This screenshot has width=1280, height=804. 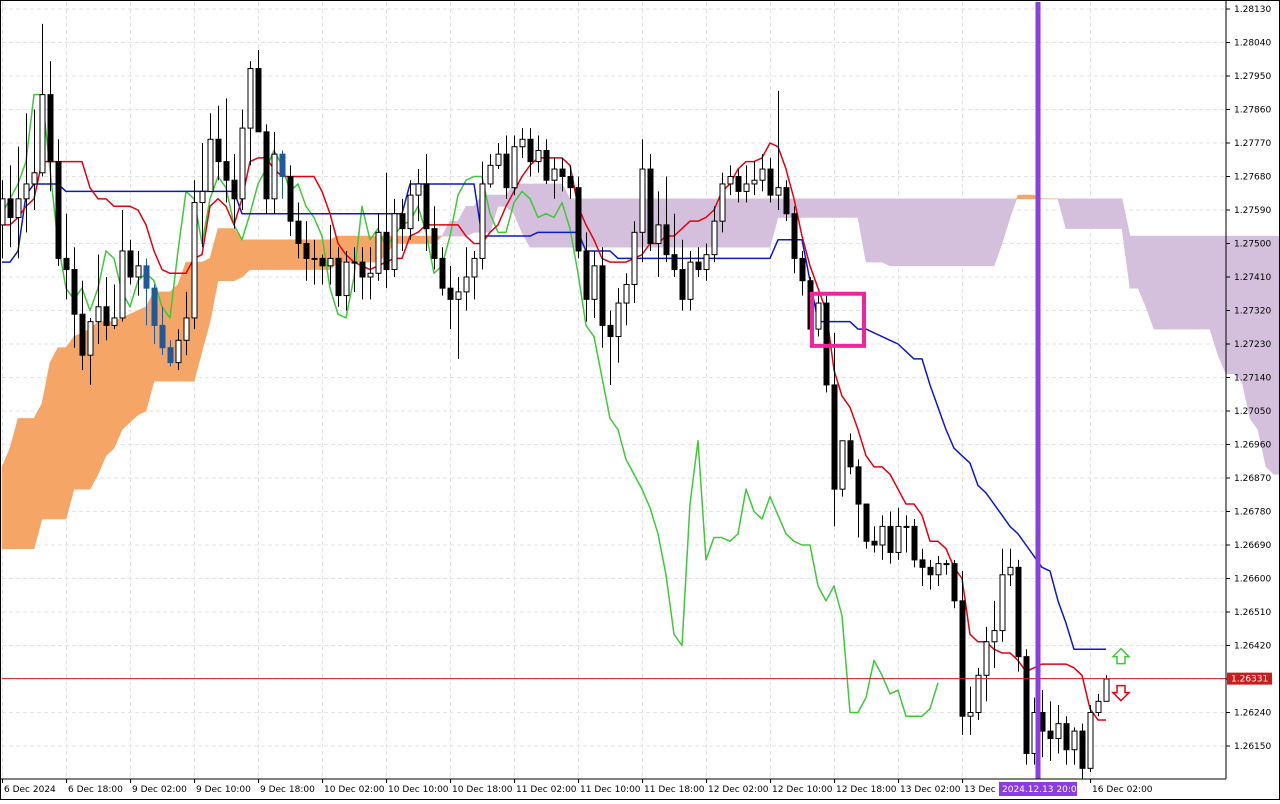 What do you see at coordinates (1252, 412) in the screenshot?
I see `price-tick-label: 1.27050` at bounding box center [1252, 412].